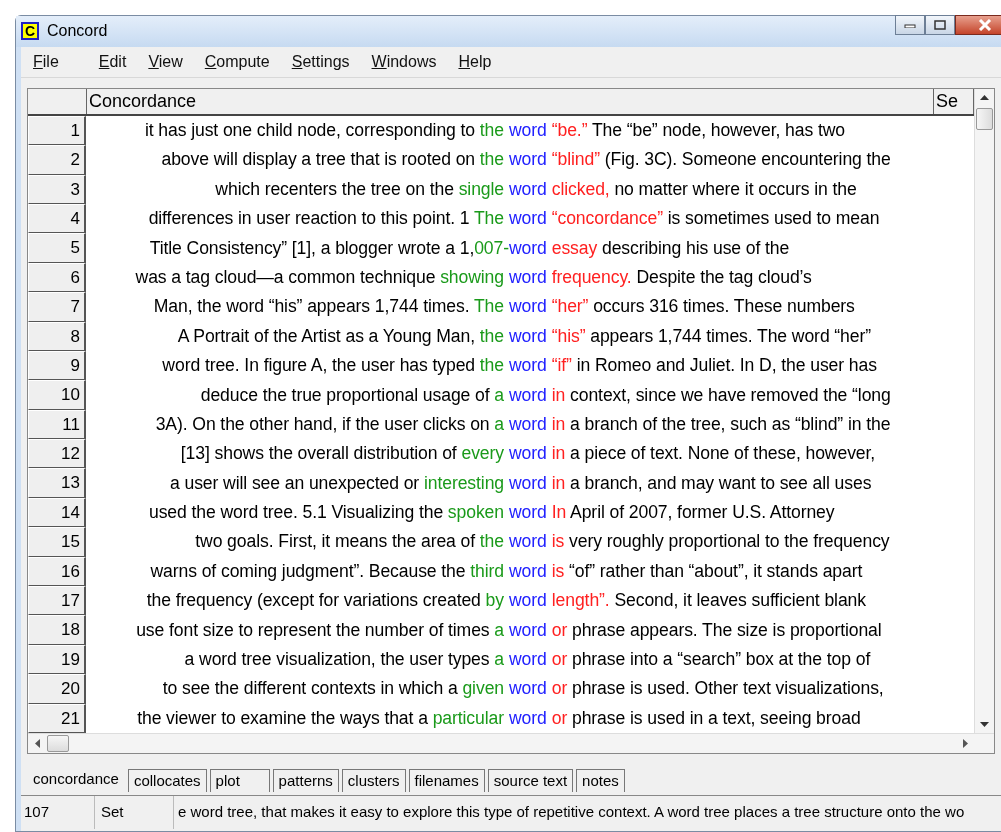  I want to click on tab: clusters, so click(373, 780).